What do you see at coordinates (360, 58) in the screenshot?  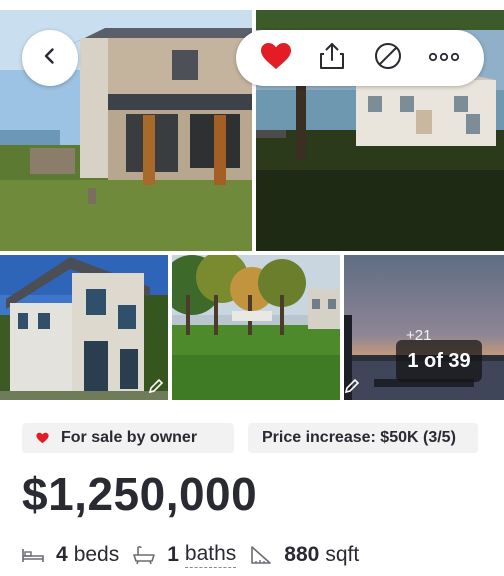 I see `listing-action-bar` at bounding box center [360, 58].